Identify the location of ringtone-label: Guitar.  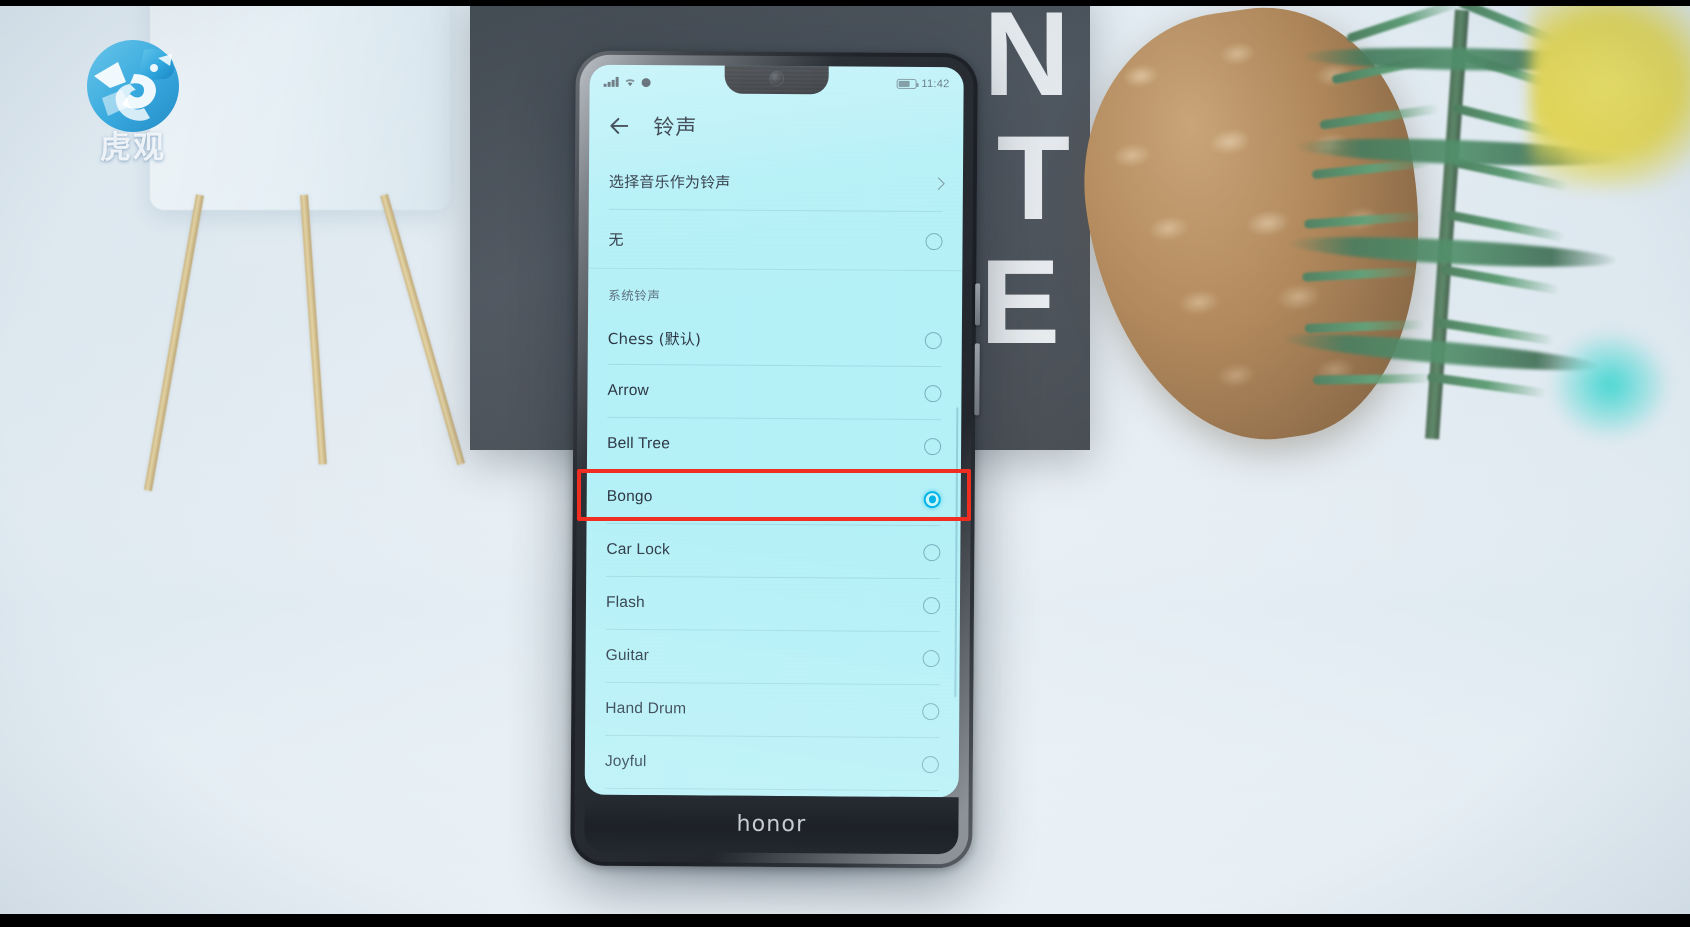
(627, 655).